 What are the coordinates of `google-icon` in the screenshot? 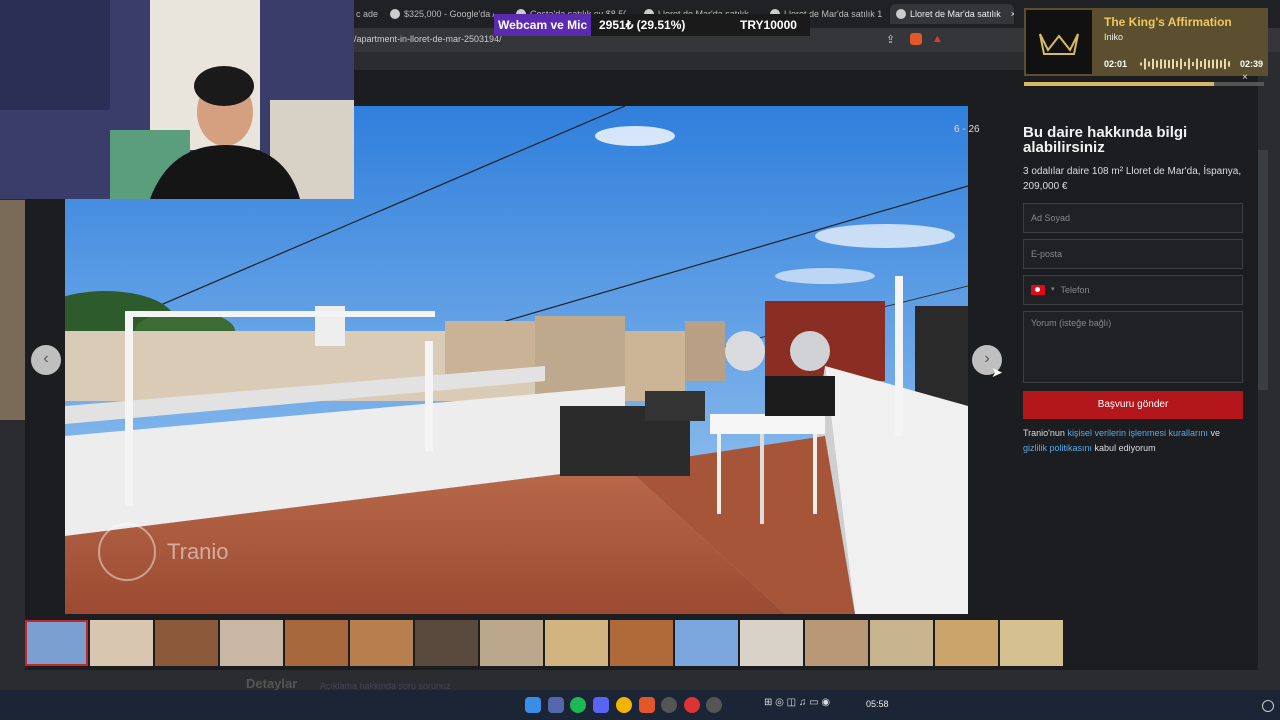 It's located at (395, 14).